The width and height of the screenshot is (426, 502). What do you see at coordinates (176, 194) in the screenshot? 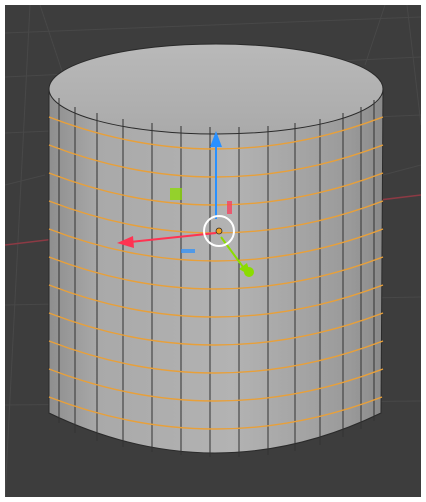
I see `gizmo-yz-plane-handle` at bounding box center [176, 194].